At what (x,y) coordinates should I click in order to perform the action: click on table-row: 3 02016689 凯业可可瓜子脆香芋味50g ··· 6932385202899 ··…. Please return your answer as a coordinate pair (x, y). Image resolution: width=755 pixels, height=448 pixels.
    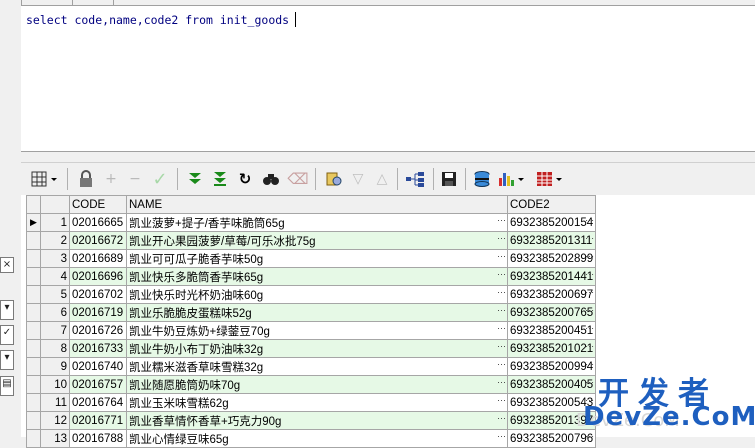
    Looking at the image, I should click on (311, 258).